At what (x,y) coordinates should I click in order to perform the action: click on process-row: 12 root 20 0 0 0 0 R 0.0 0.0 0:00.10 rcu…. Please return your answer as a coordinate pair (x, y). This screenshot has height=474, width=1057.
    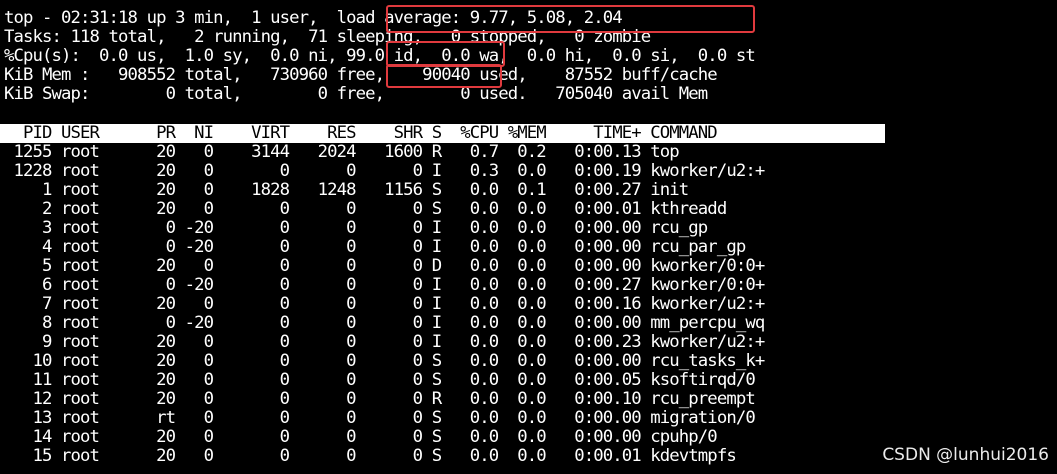
    Looking at the image, I should click on (380, 399).